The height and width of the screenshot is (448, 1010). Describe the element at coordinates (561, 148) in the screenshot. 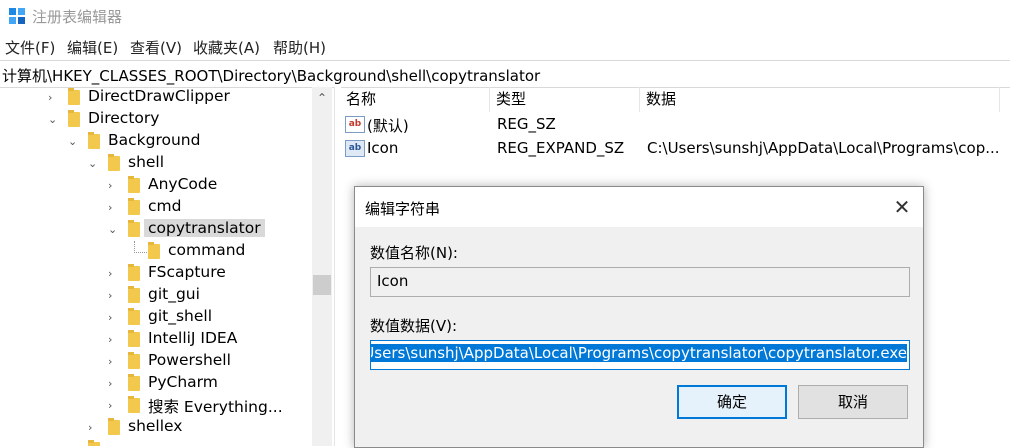

I see `value-type: REG_EXPAND_SZ` at that location.